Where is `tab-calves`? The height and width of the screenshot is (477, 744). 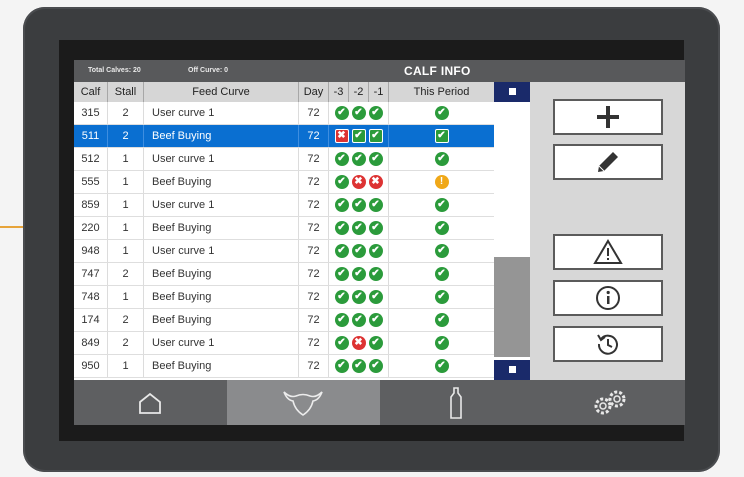 tab-calves is located at coordinates (303, 402).